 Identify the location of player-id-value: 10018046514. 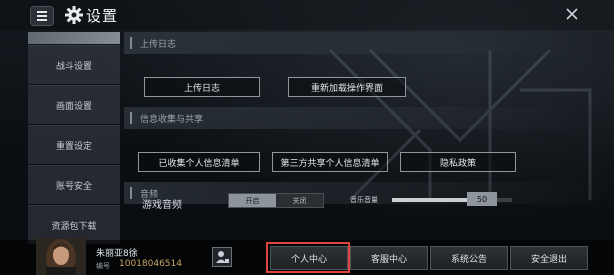
(150, 264).